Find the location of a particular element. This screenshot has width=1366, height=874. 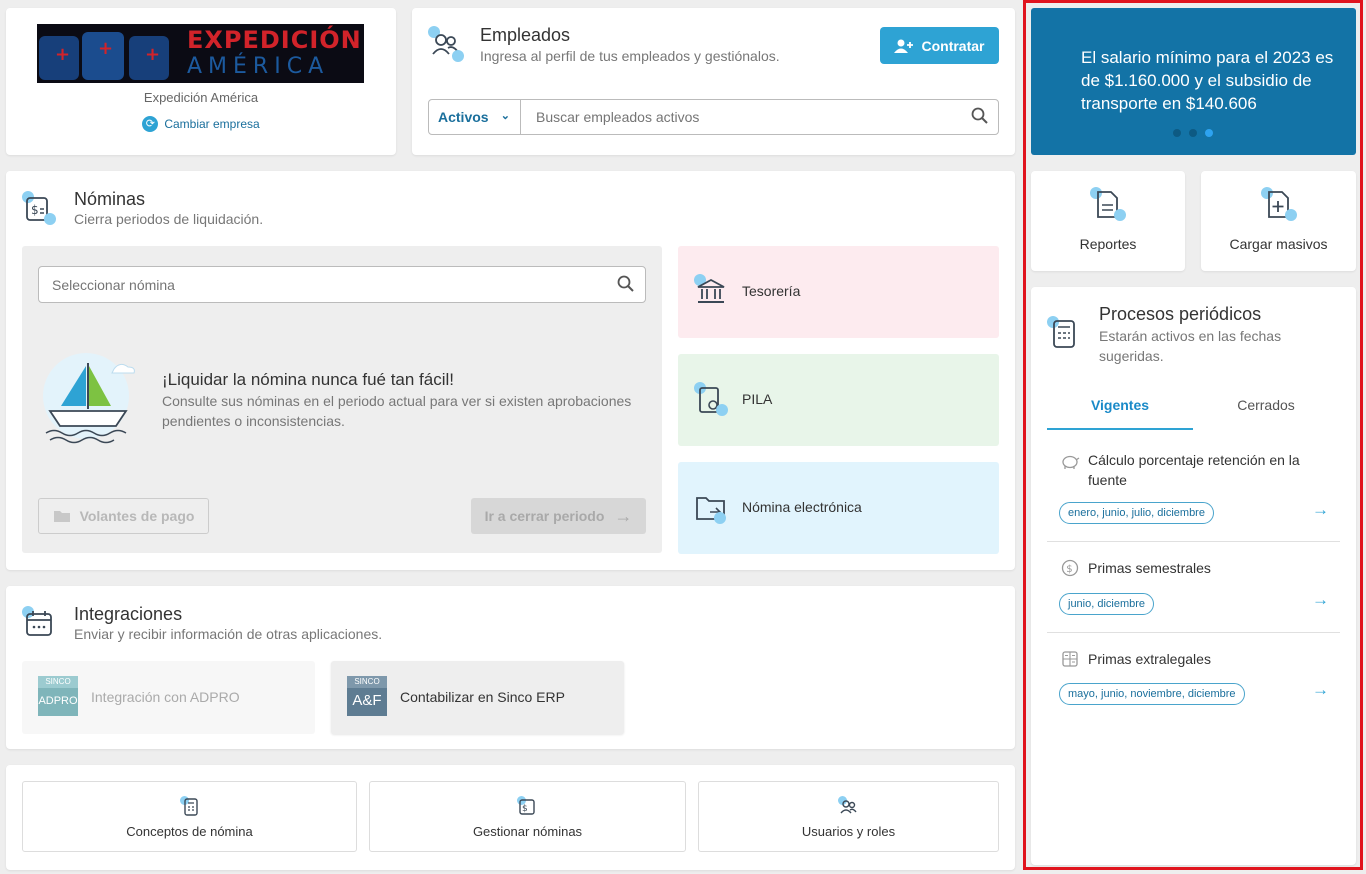

badge-main: ADPRO is located at coordinates (58, 701).